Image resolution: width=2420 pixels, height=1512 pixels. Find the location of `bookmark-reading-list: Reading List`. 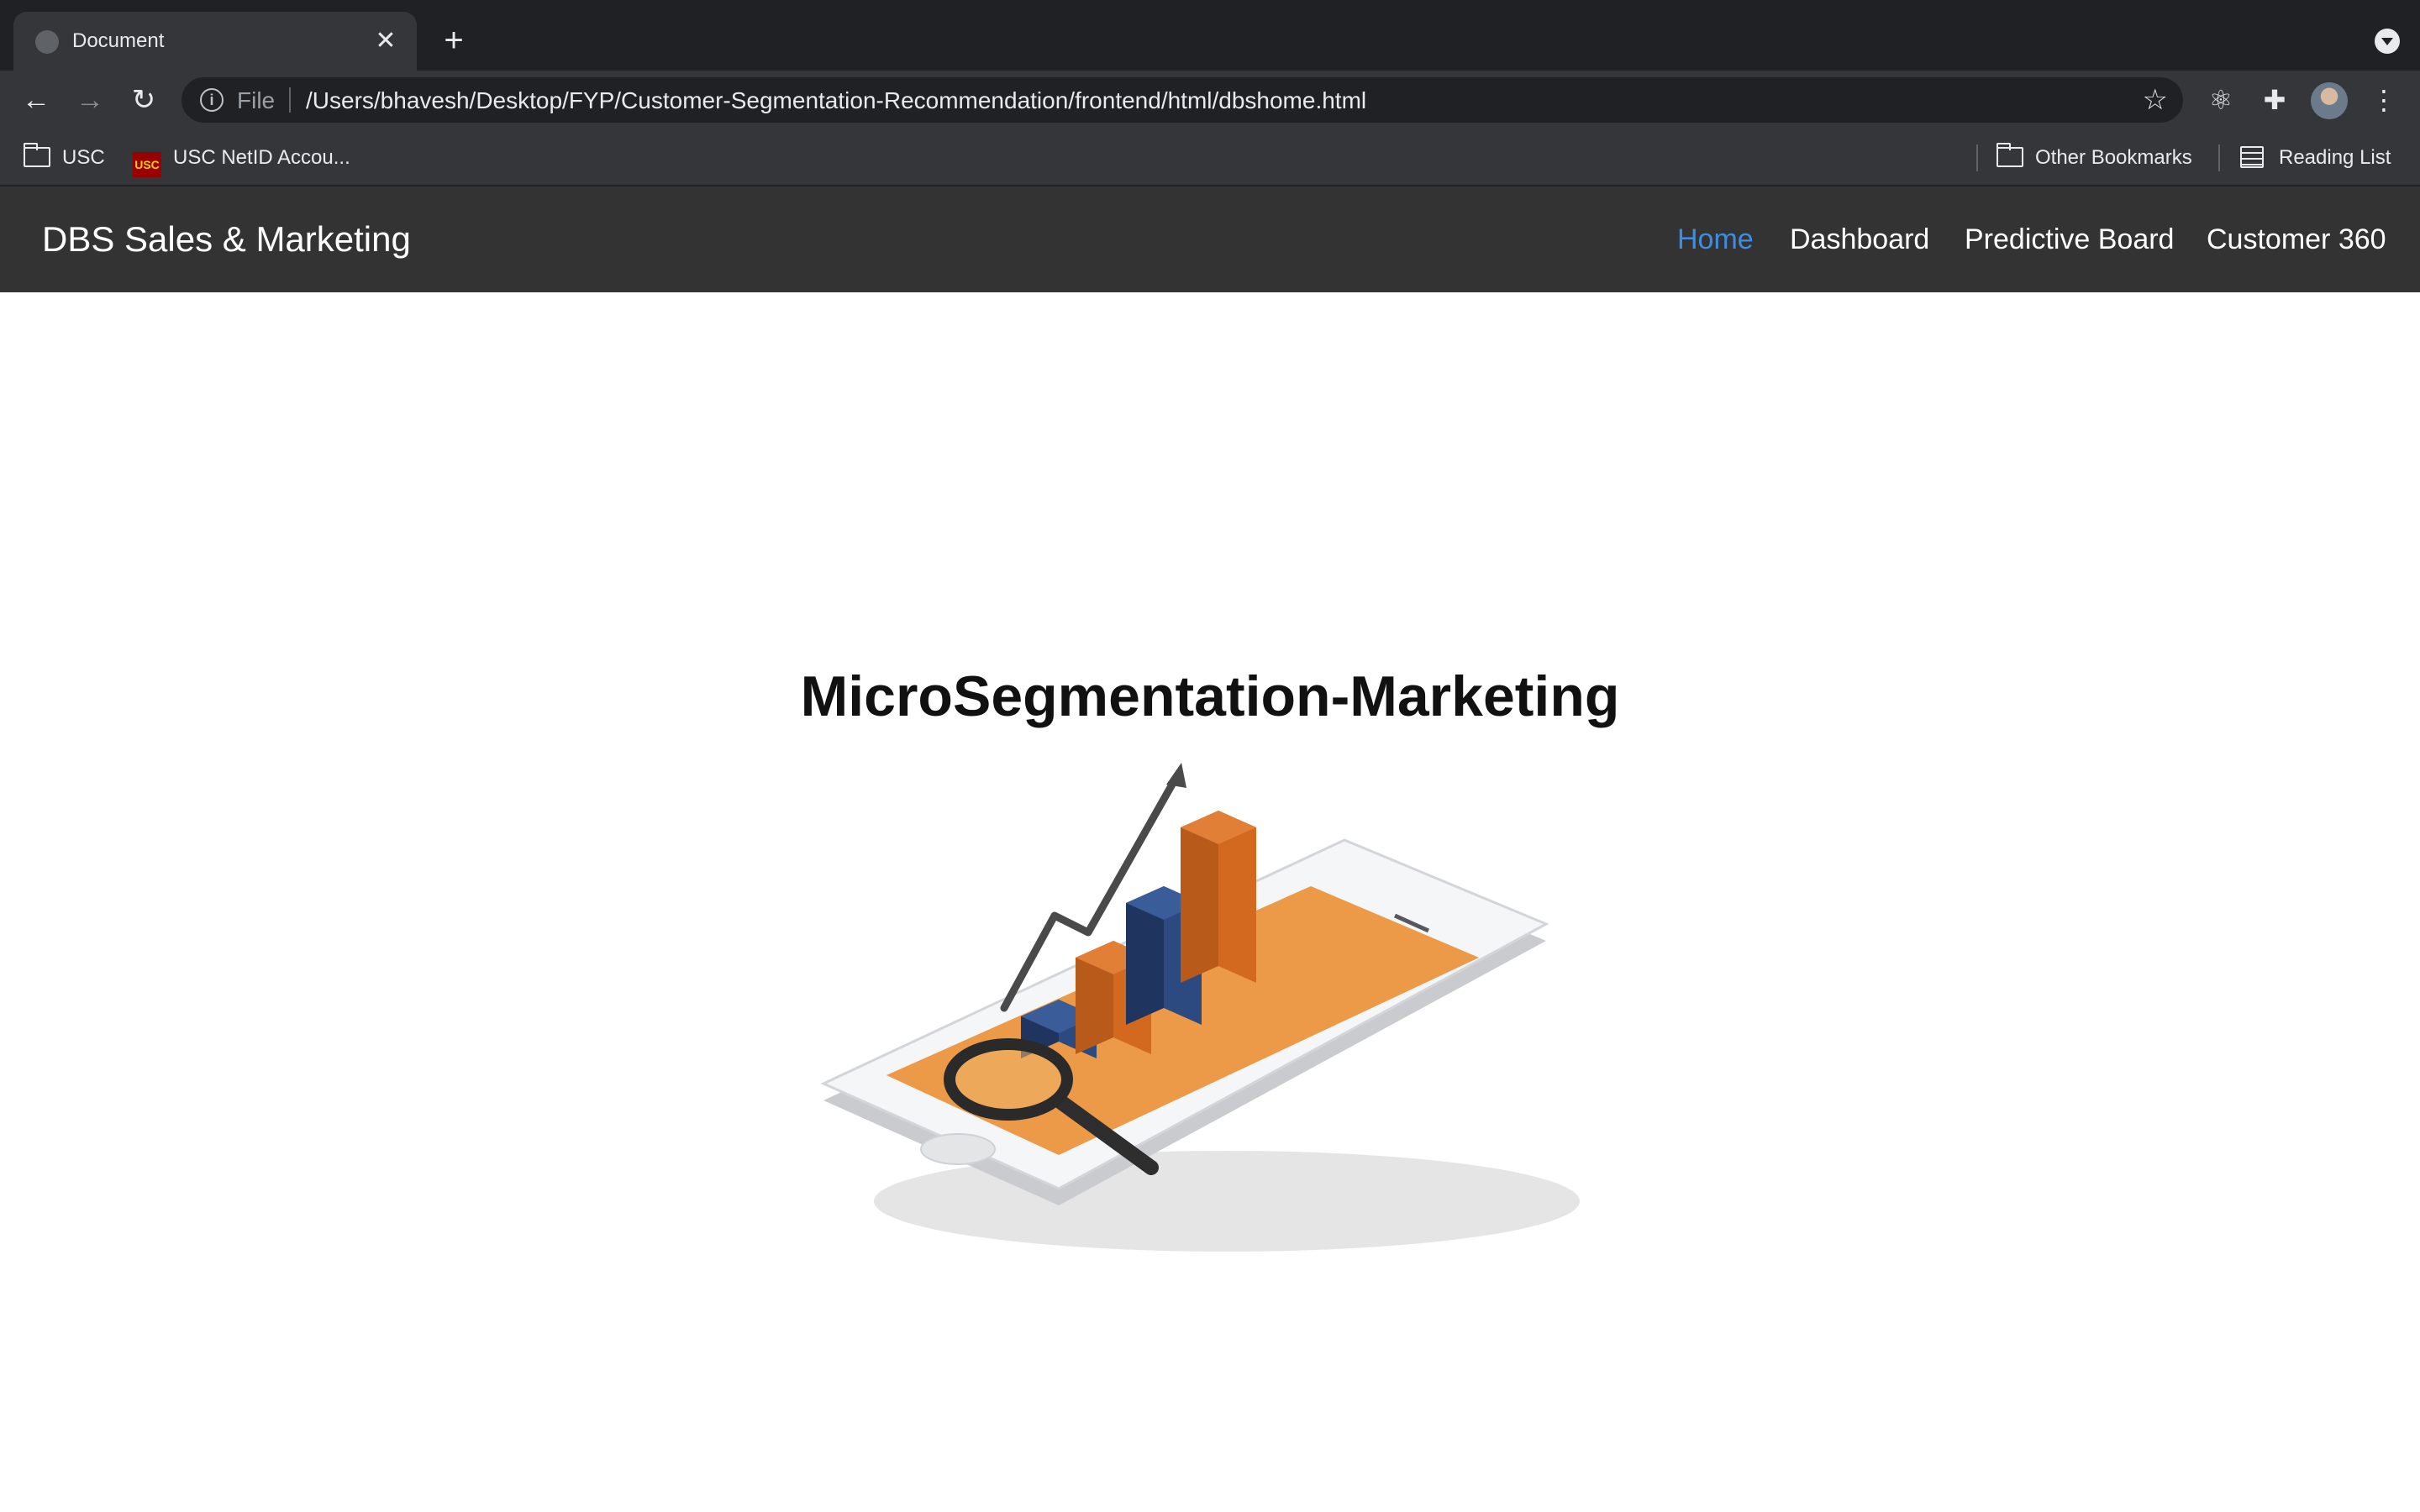

bookmark-reading-list: Reading List is located at coordinates (2315, 157).